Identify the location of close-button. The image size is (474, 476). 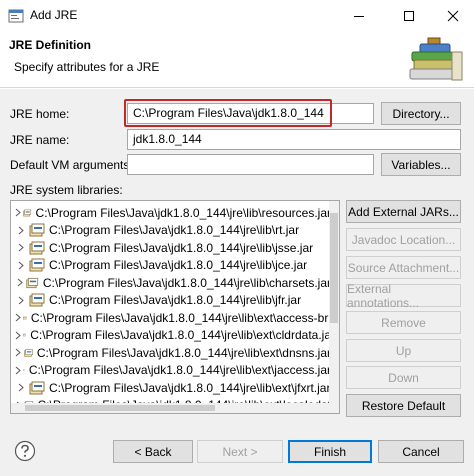
(452, 15).